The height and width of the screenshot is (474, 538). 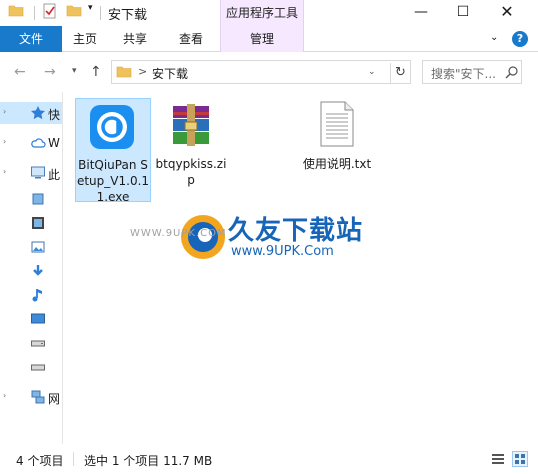 I want to click on status-bar: 4 个项目 选中 1 个项目 11.7 MB, so click(x=269, y=459).